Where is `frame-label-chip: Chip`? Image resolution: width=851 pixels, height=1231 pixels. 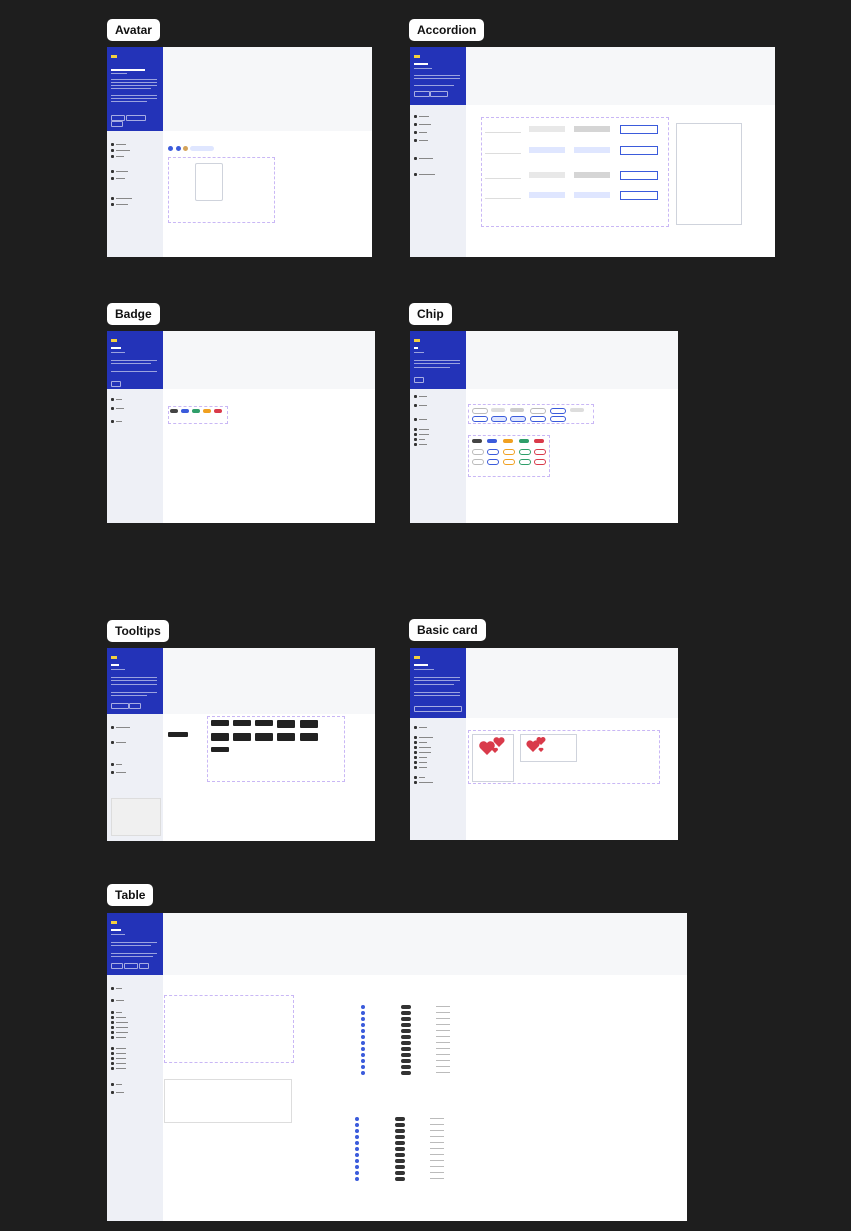
frame-label-chip: Chip is located at coordinates (430, 314).